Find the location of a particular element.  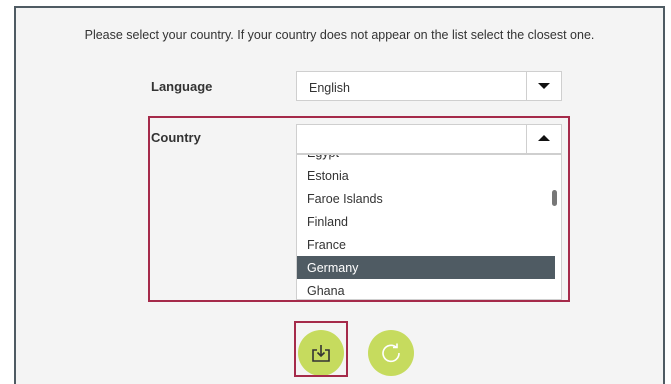

refresh-icon is located at coordinates (391, 353).